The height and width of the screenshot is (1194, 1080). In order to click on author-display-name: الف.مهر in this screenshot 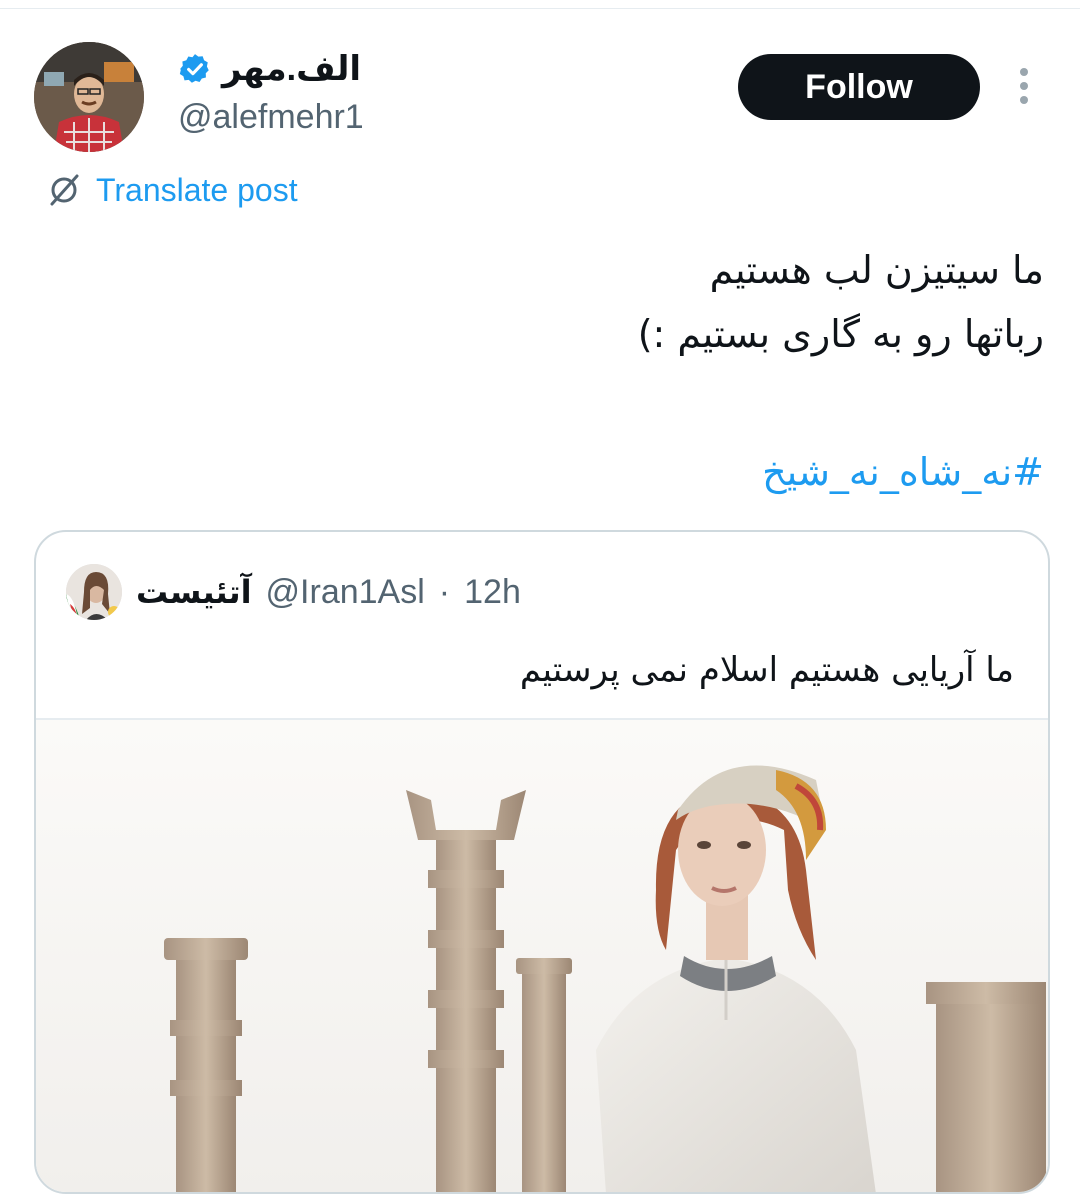, I will do `click(291, 69)`.